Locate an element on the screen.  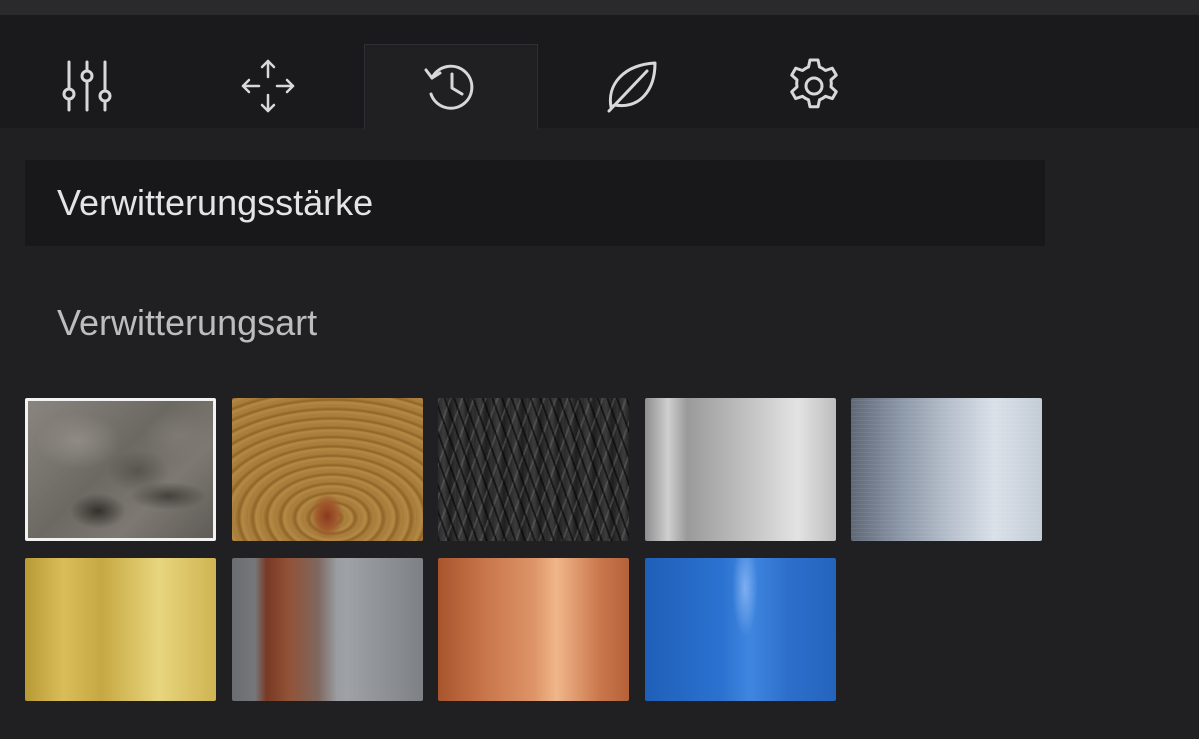
tab-settings is located at coordinates (814, 86).